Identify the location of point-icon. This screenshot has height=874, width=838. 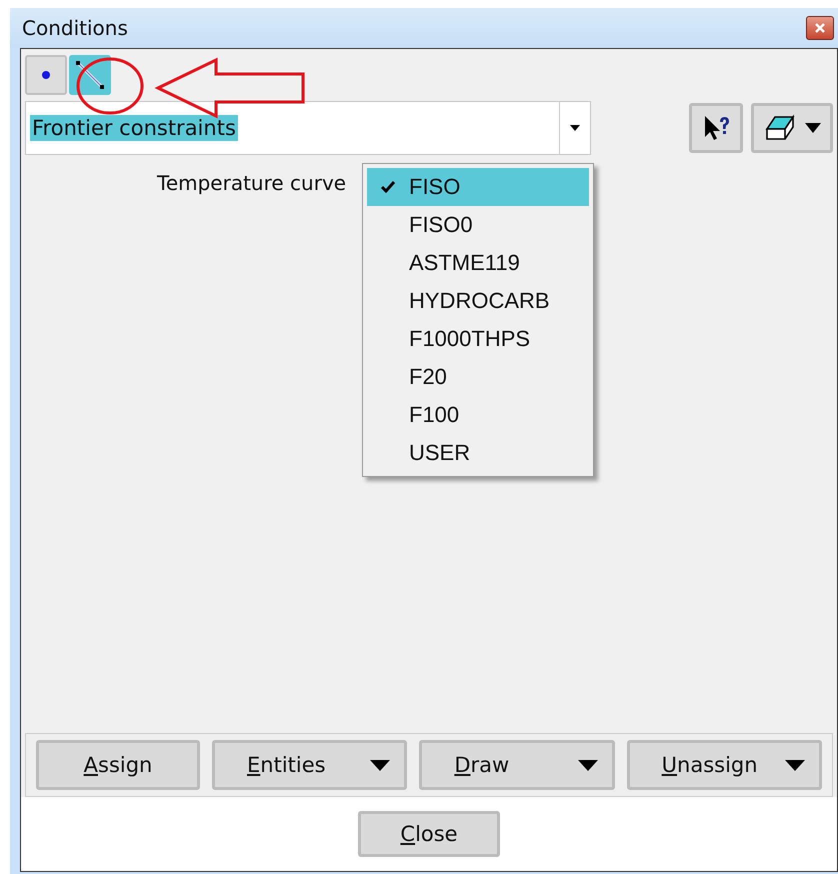
(46, 75).